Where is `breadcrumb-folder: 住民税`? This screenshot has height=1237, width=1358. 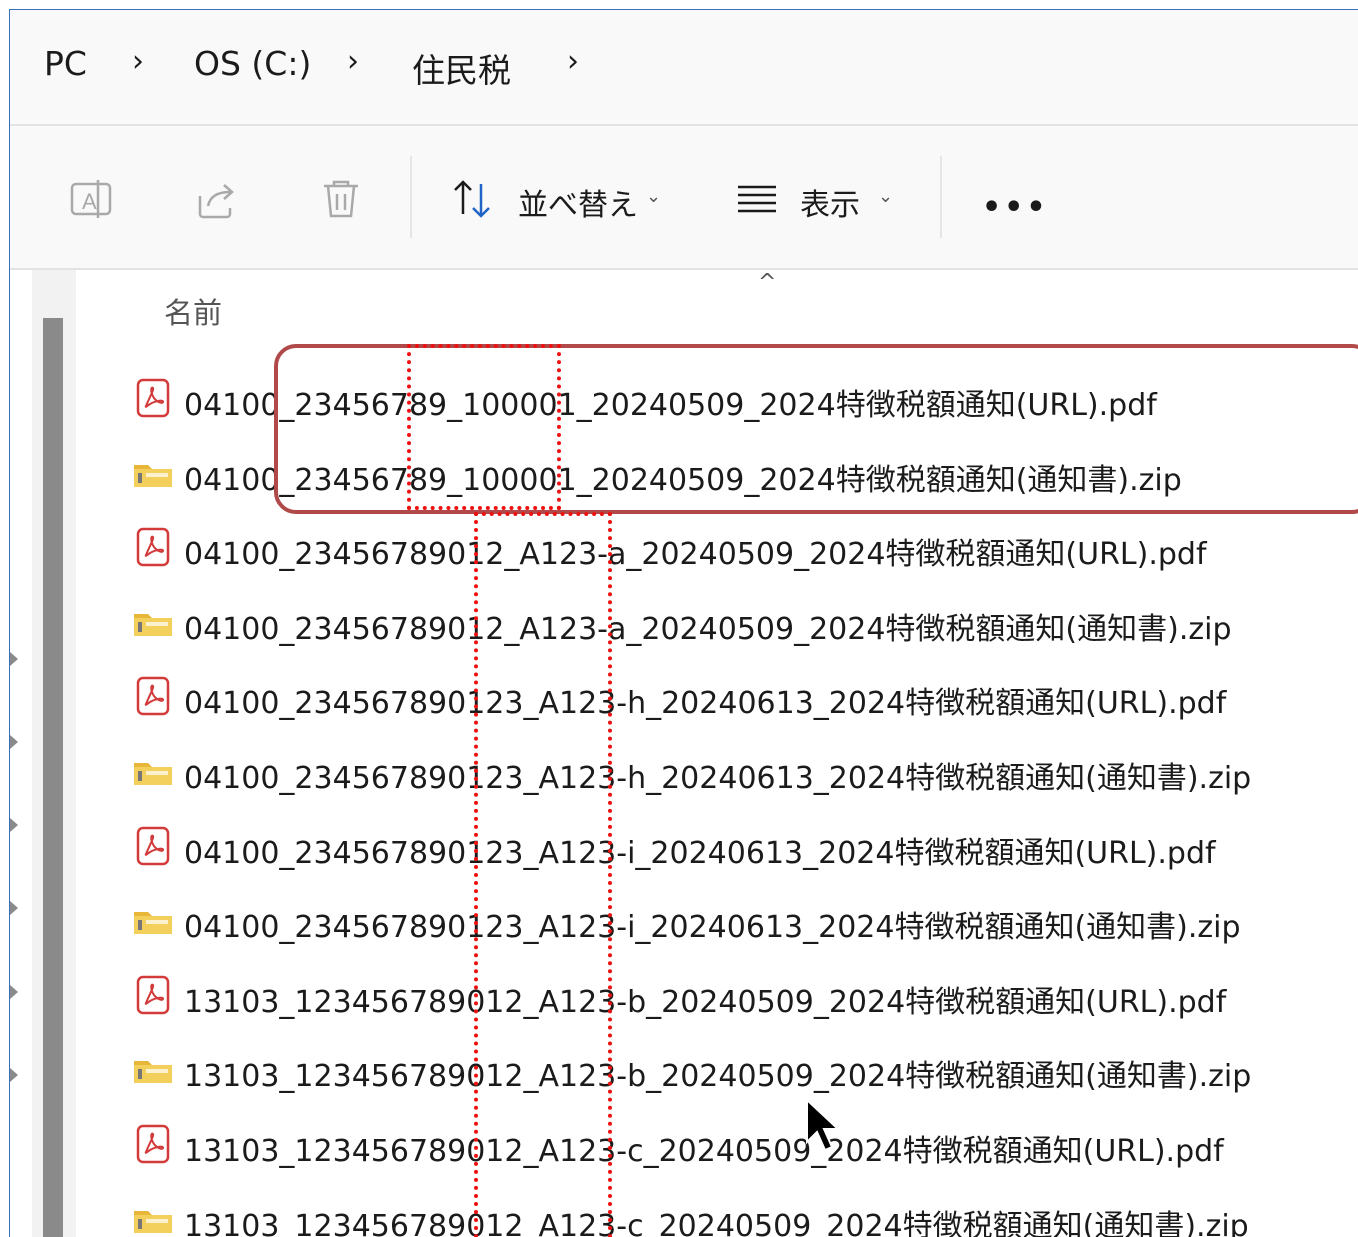 breadcrumb-folder: 住民税 is located at coordinates (461, 68).